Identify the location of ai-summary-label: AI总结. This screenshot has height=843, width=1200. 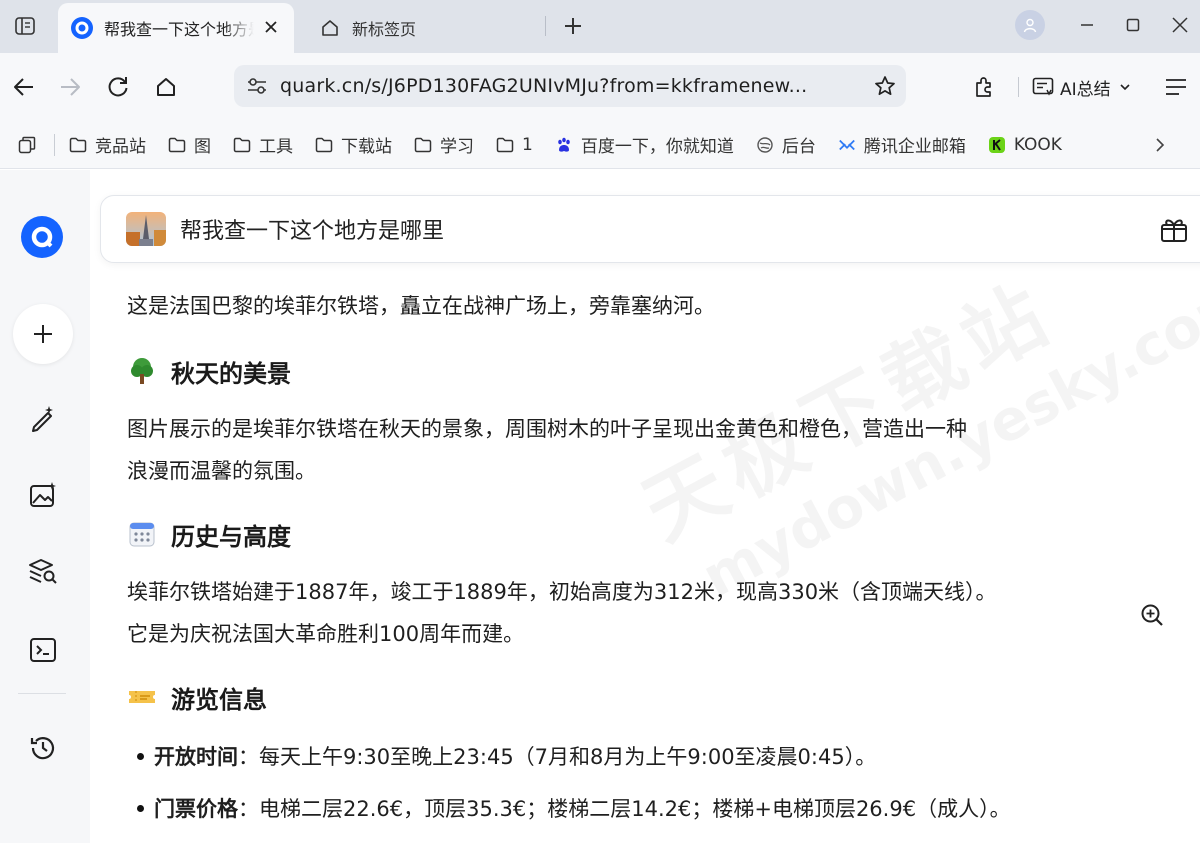
(1085, 89).